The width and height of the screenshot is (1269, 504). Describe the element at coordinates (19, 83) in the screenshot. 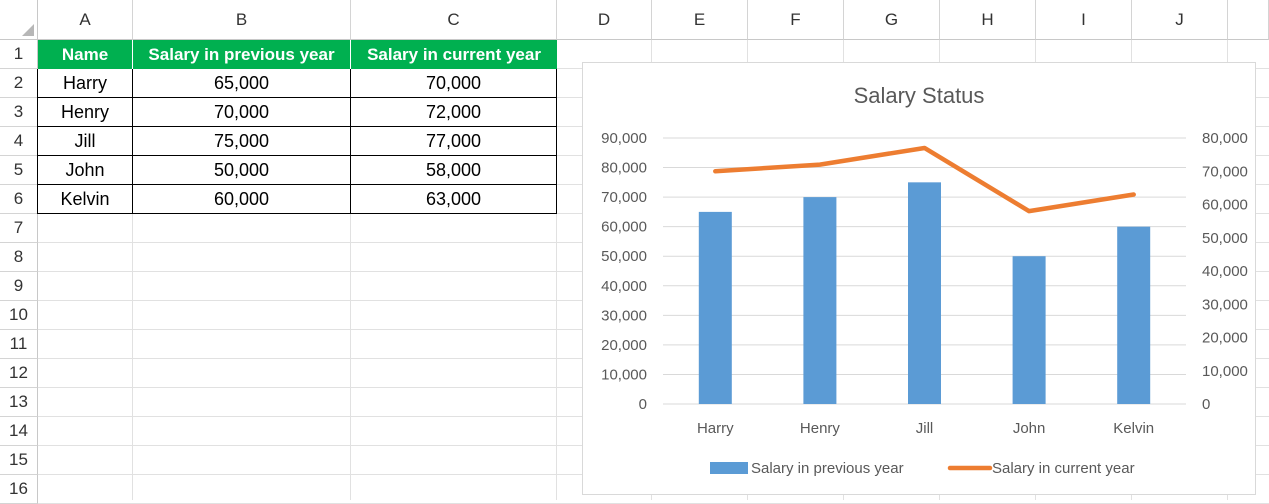

I see `row-header-2: 2` at that location.